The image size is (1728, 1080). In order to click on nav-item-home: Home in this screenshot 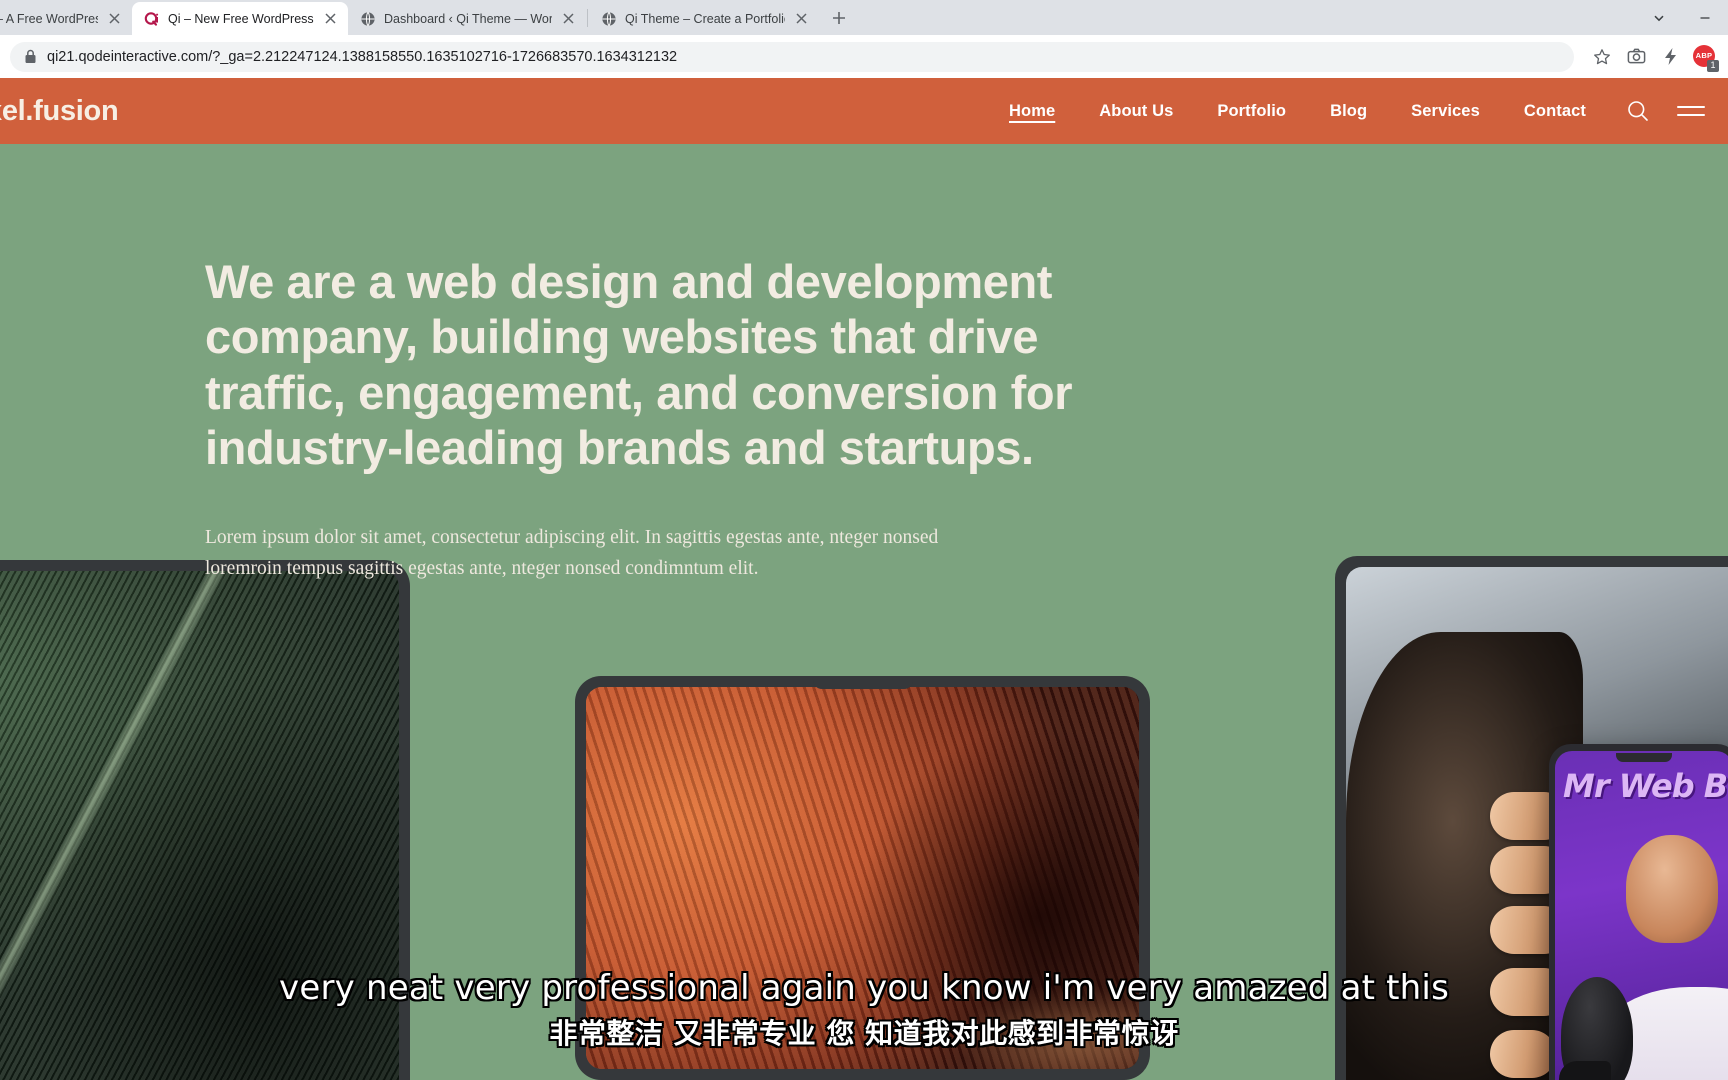, I will do `click(1032, 111)`.